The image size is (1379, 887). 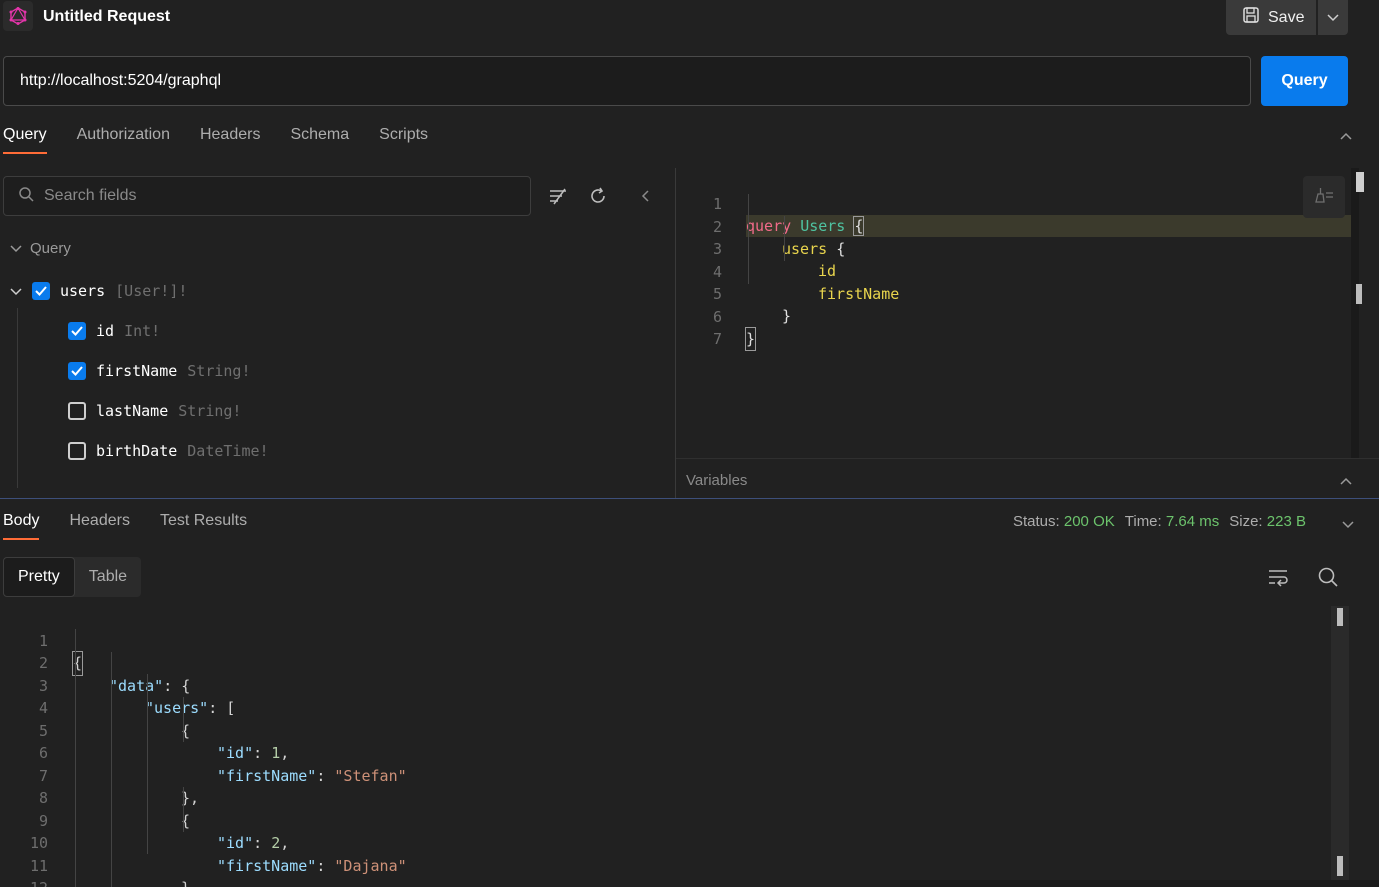 What do you see at coordinates (1246, 521) in the screenshot?
I see `size-label: Size:` at bounding box center [1246, 521].